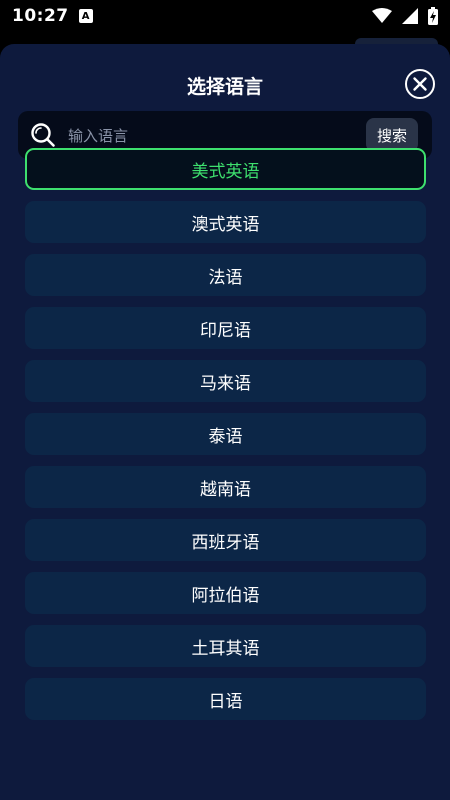 The width and height of the screenshot is (450, 800). I want to click on language-item: 澳式英语, so click(225, 222).